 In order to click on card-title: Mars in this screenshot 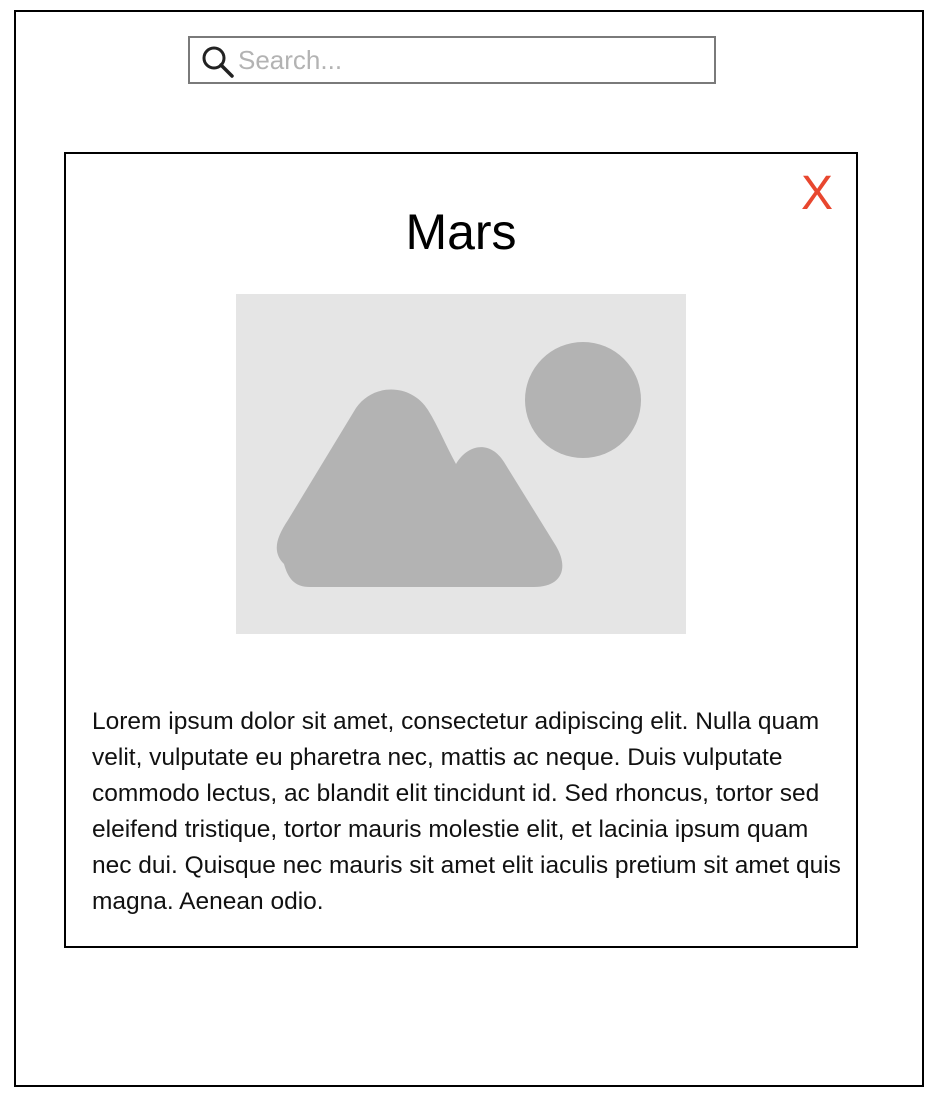, I will do `click(461, 232)`.